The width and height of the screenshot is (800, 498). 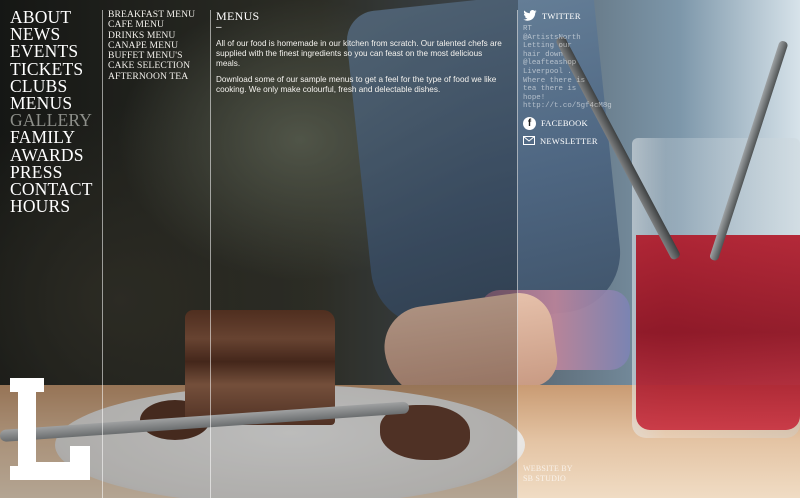 I want to click on site-credit: WEBSITE BY SB STUDIO, so click(x=548, y=473).